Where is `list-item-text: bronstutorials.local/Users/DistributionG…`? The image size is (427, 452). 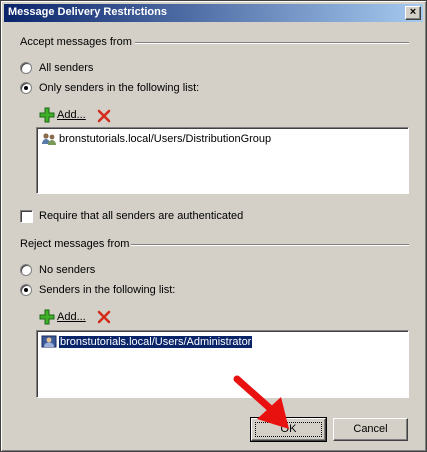 list-item-text: bronstutorials.local/Users/DistributionG… is located at coordinates (165, 139).